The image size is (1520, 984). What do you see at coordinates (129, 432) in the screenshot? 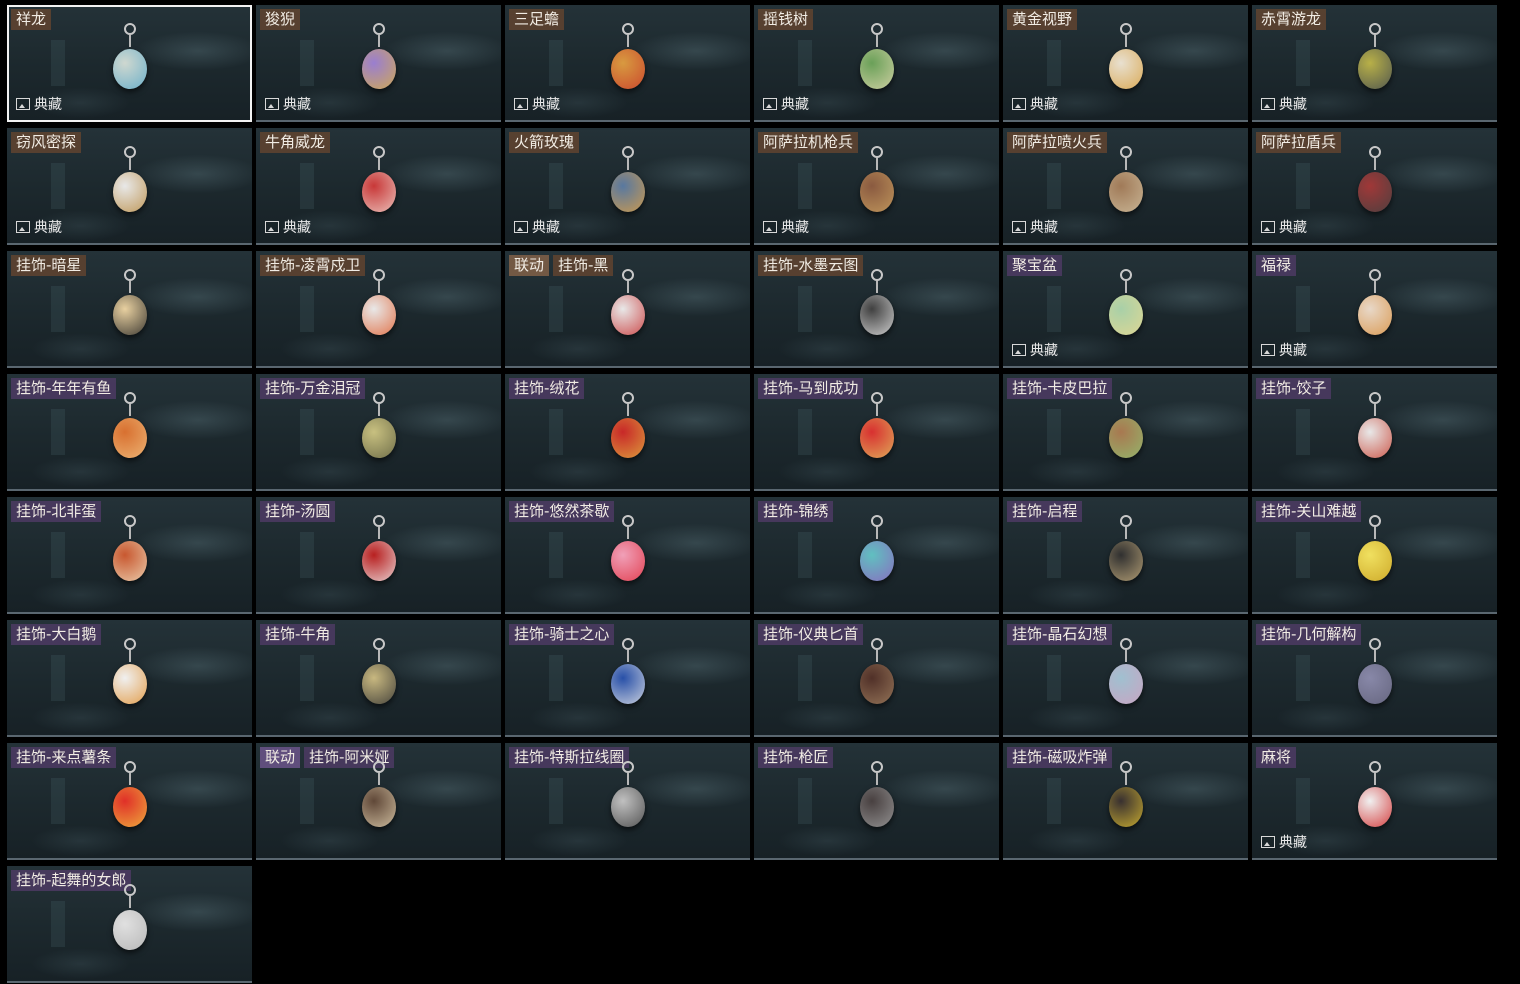
I see `ornament-card: 挂饰-年年有鱼` at bounding box center [129, 432].